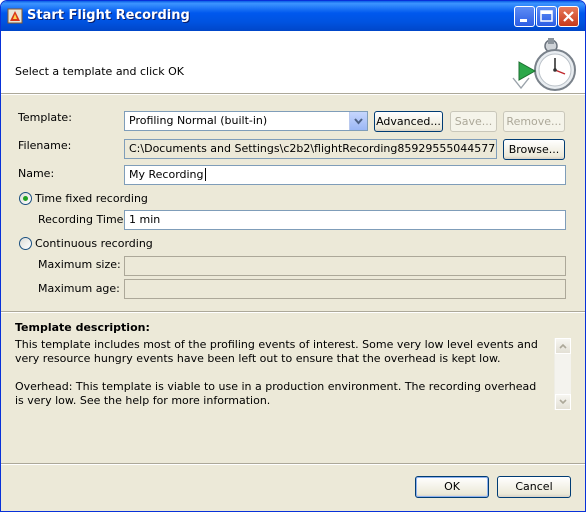  I want to click on title-bar: Start Flight Recording, so click(293, 16).